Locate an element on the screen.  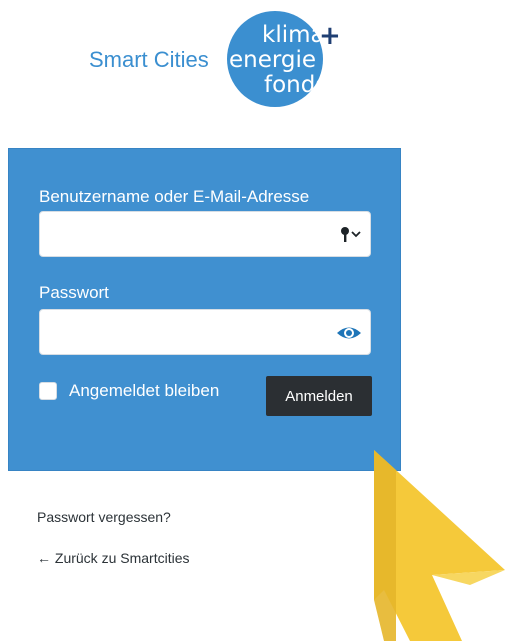
pointer-cursor-icon is located at coordinates (439, 545).